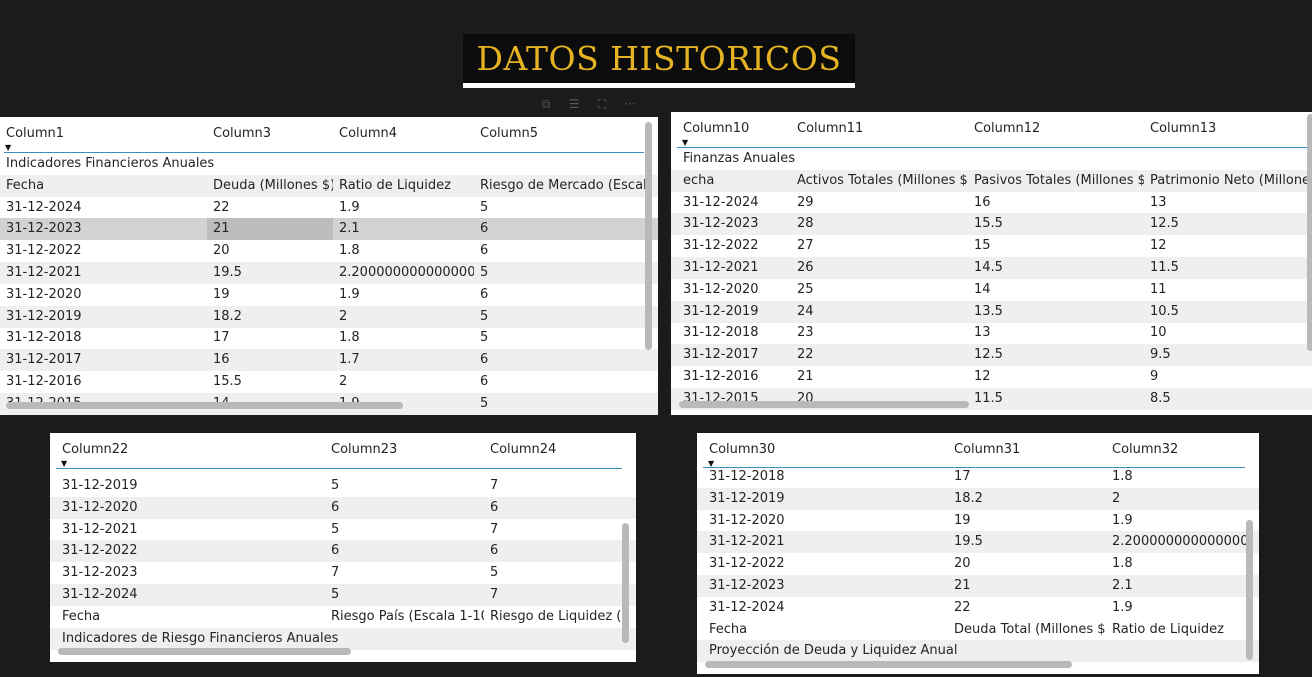  I want to click on table-cell: 12, so click(982, 376).